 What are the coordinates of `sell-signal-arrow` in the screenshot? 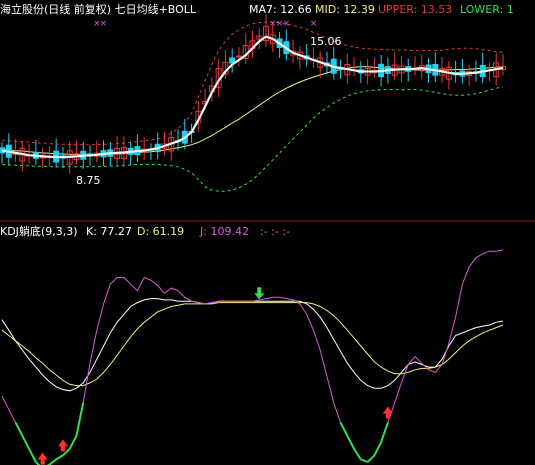 It's located at (259, 293).